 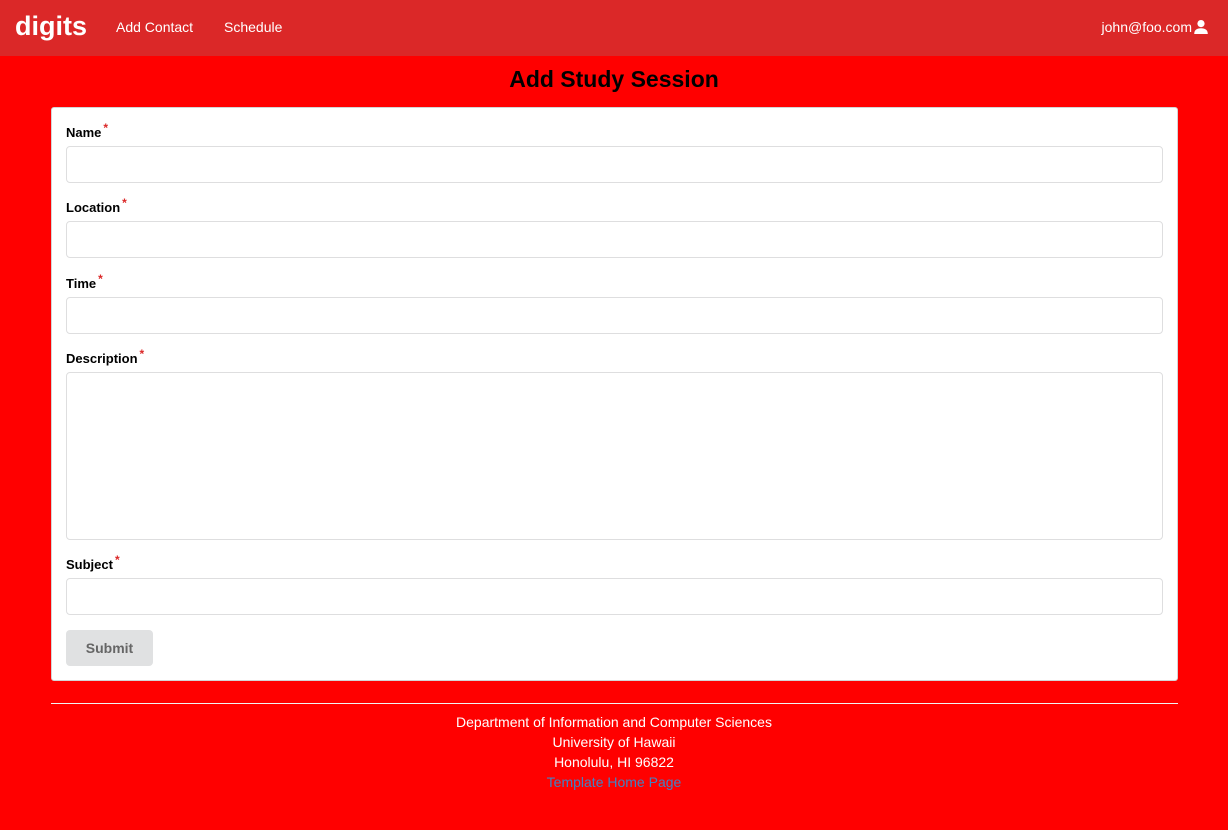 I want to click on location-input, so click(x=614, y=239).